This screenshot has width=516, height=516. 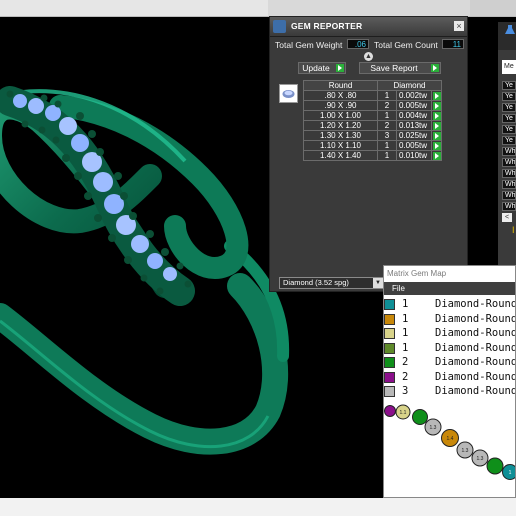 I want to click on collapse-up-icon: ▲, so click(x=368, y=56).